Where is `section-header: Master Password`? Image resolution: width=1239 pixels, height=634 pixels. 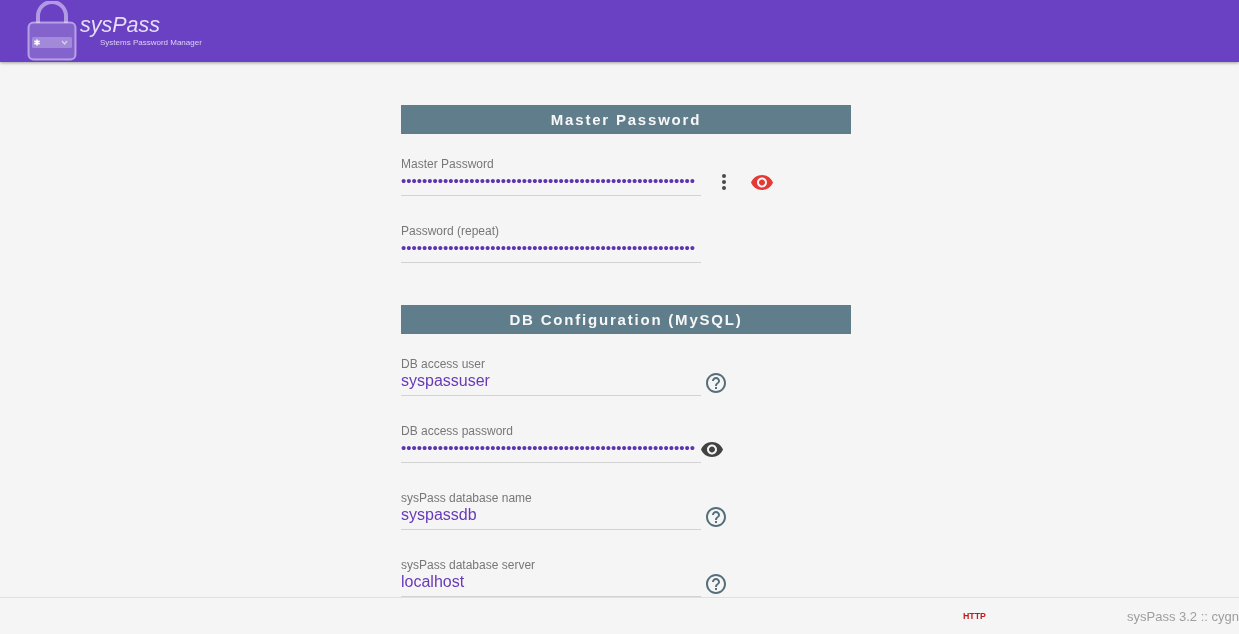 section-header: Master Password is located at coordinates (626, 119).